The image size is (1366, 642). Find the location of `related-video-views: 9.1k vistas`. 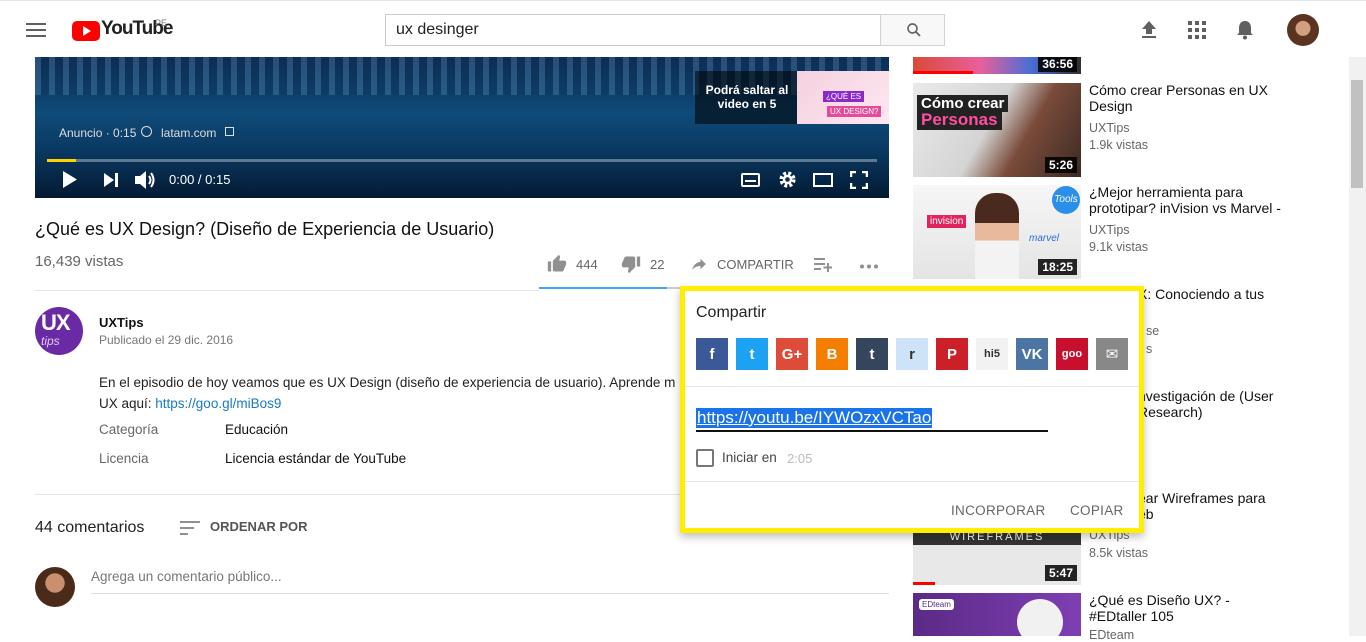

related-video-views: 9.1k vistas is located at coordinates (1119, 247).